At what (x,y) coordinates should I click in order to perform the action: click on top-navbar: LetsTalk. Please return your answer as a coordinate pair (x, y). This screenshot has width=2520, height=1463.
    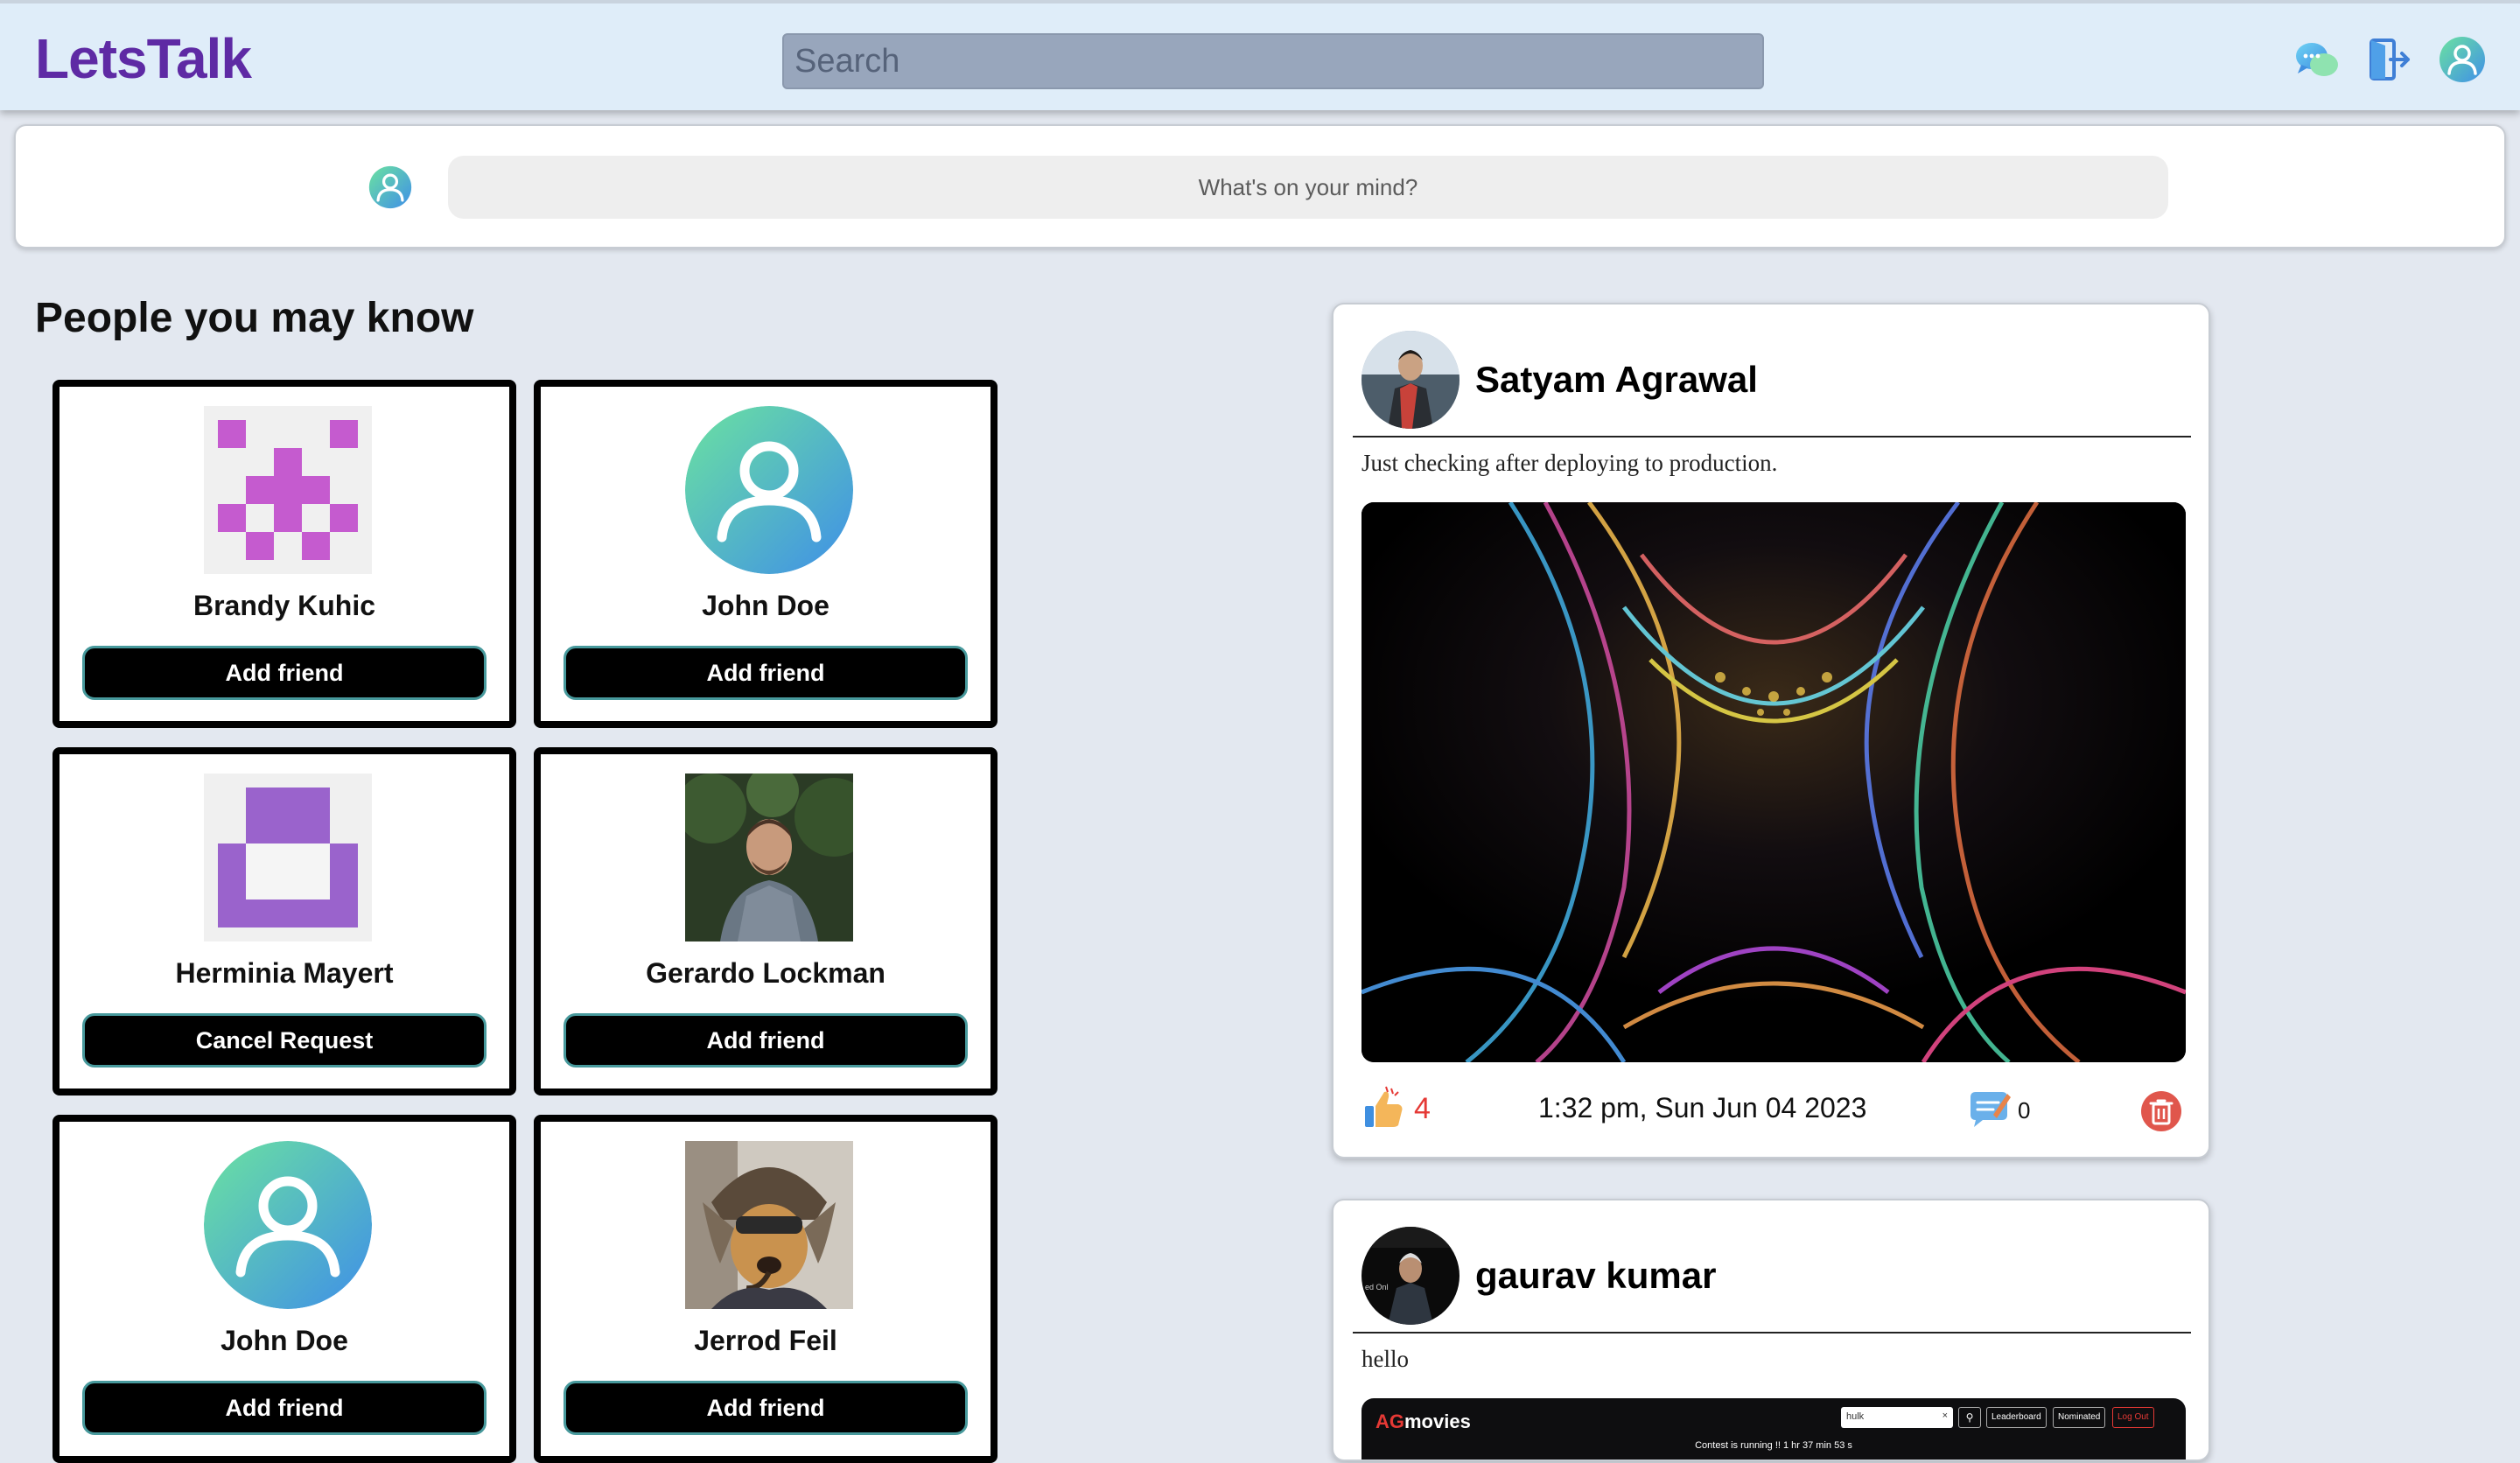
    Looking at the image, I should click on (1260, 55).